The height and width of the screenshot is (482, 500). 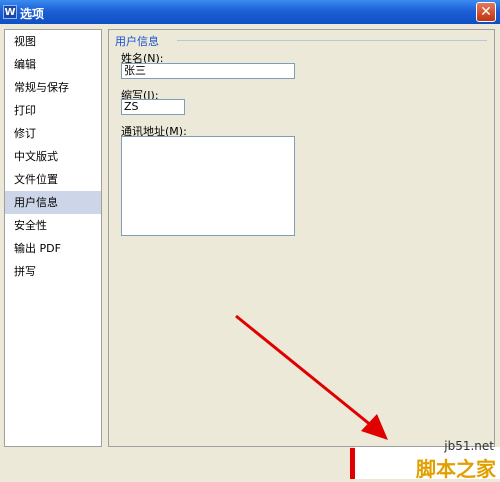 I want to click on red-arrow-annotation, so click(x=311, y=377).